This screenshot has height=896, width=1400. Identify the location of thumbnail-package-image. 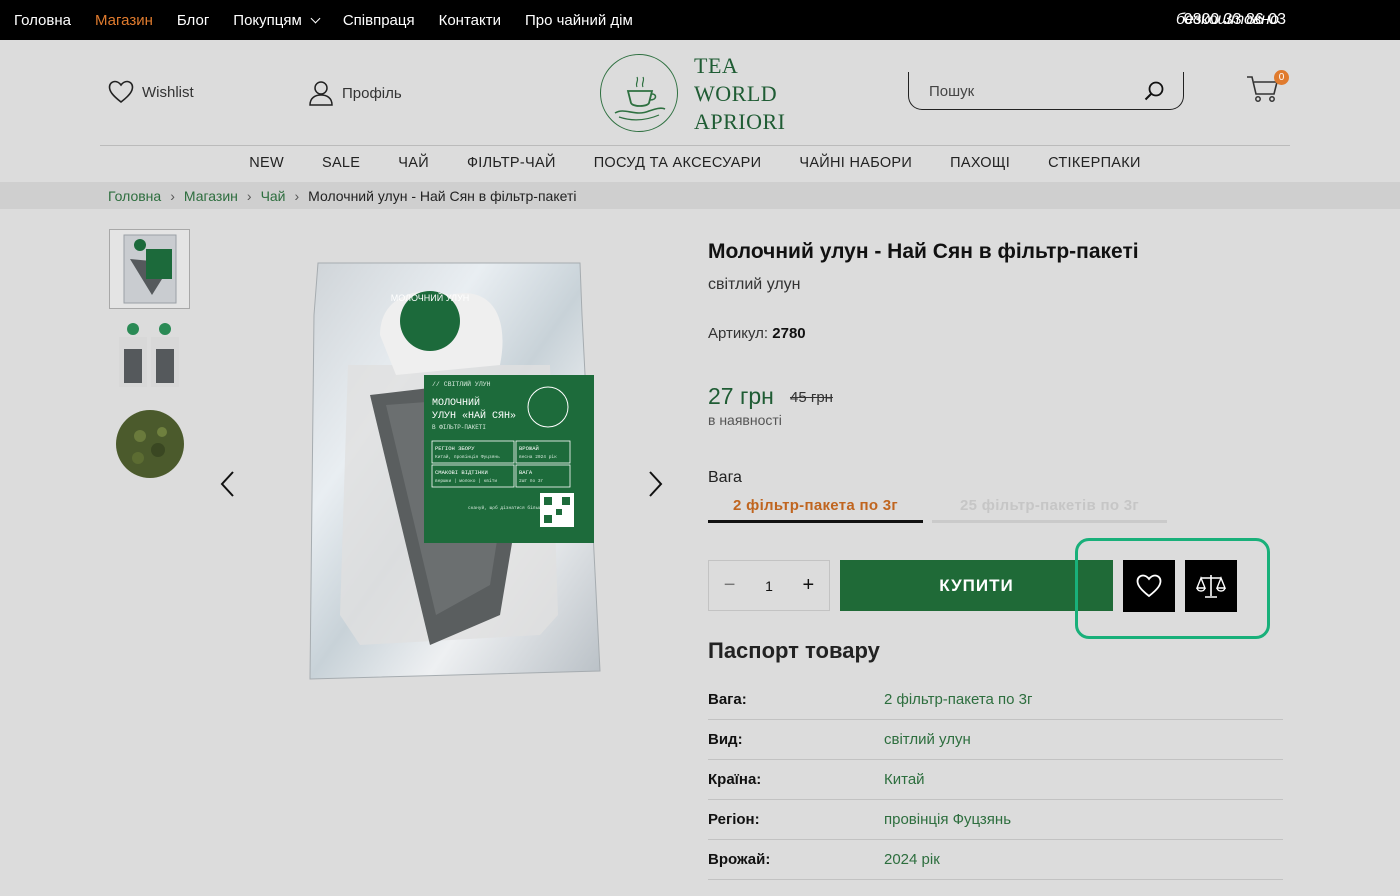
(149, 269).